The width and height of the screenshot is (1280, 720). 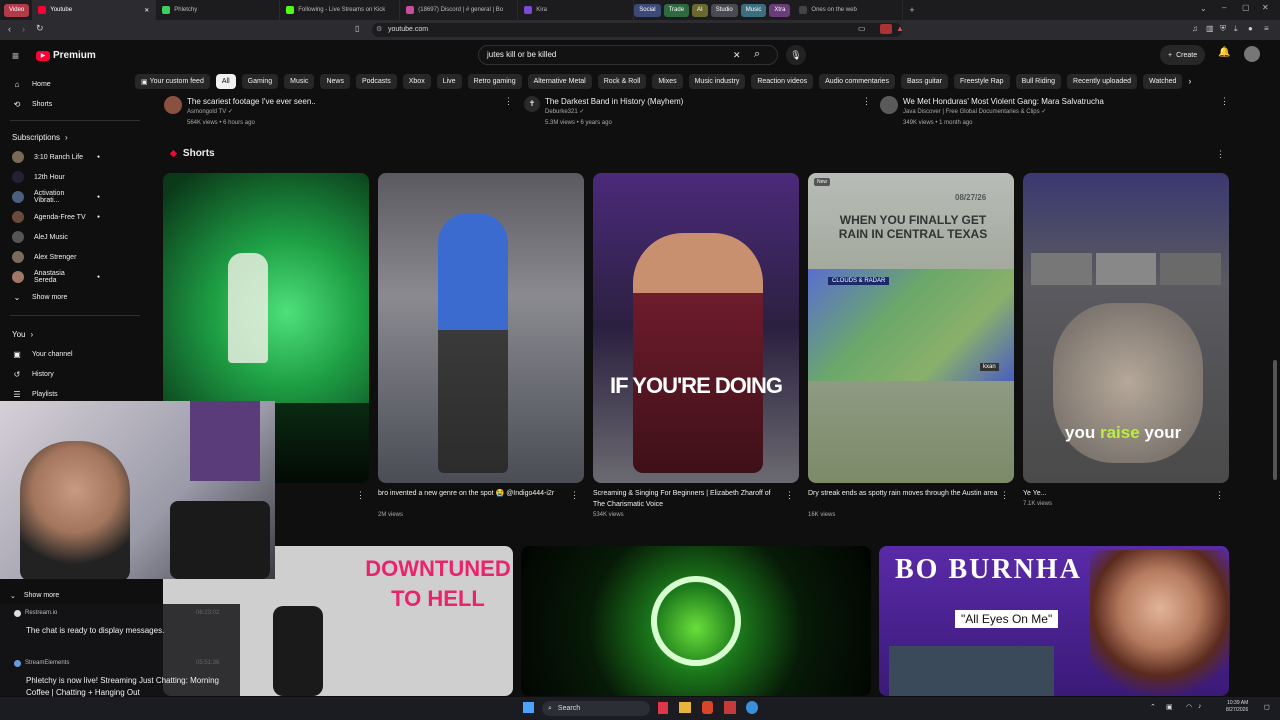 What do you see at coordinates (709, 101) in the screenshot?
I see `video-title: The Darkest Band in History (Mayhem)` at bounding box center [709, 101].